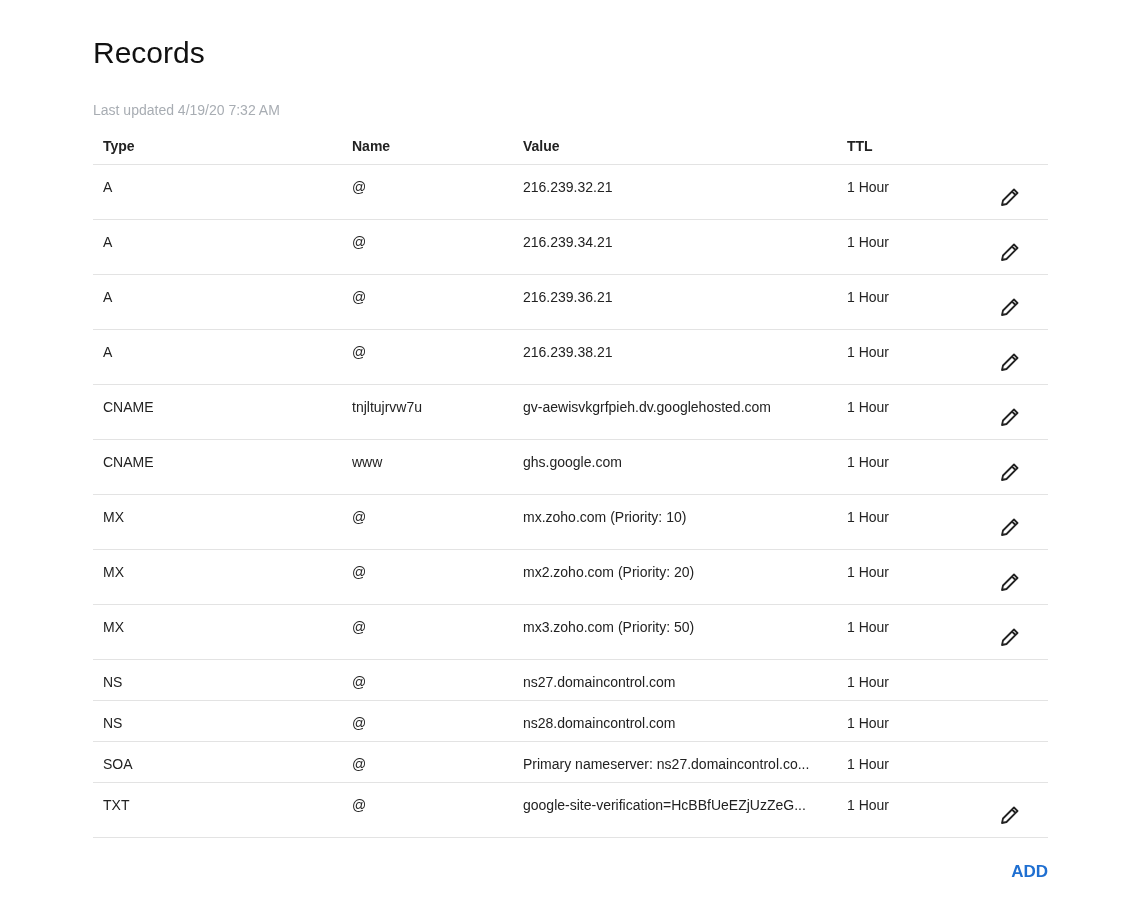 This screenshot has width=1132, height=914. What do you see at coordinates (367, 461) in the screenshot?
I see `record-name-cell-text: www` at bounding box center [367, 461].